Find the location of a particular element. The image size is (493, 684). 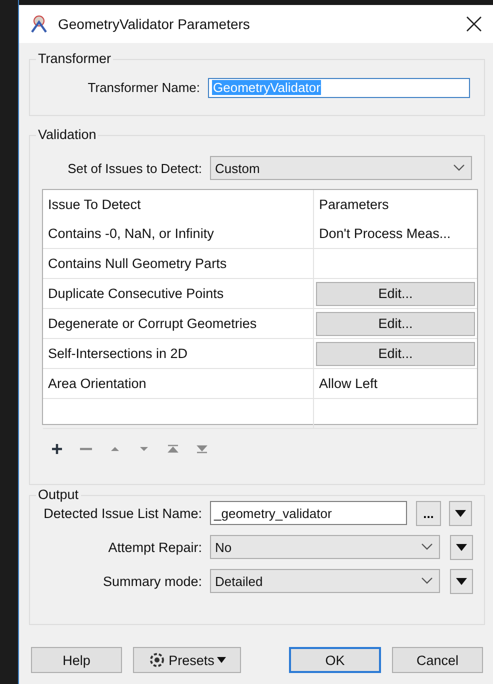

table-cell: Duplicate Consecutive Points is located at coordinates (178, 293).